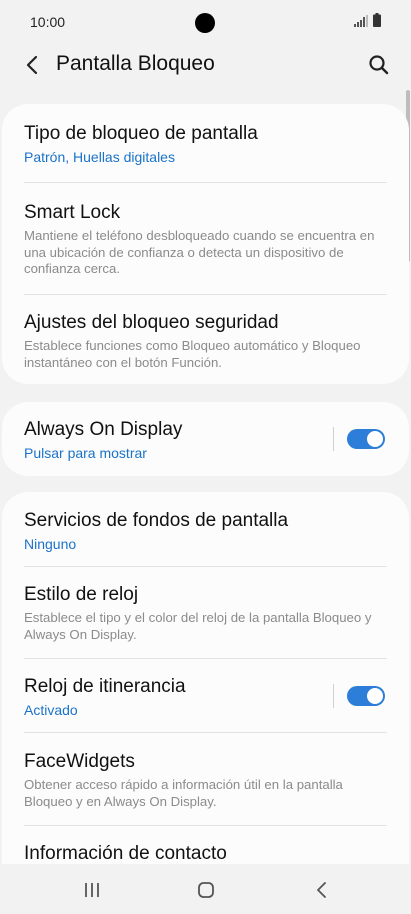 The height and width of the screenshot is (914, 411). I want to click on status-bar: 10:00, so click(205, 23).